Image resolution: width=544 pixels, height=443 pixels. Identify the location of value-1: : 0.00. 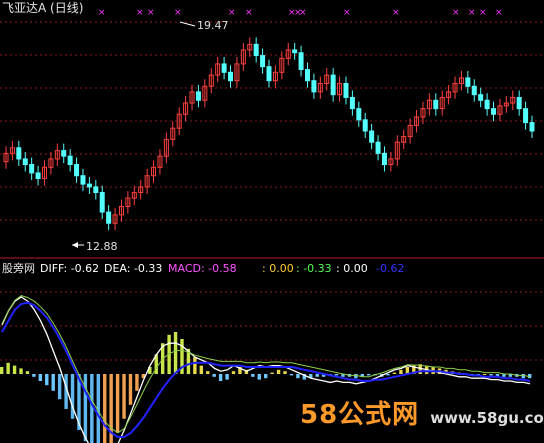
(278, 268).